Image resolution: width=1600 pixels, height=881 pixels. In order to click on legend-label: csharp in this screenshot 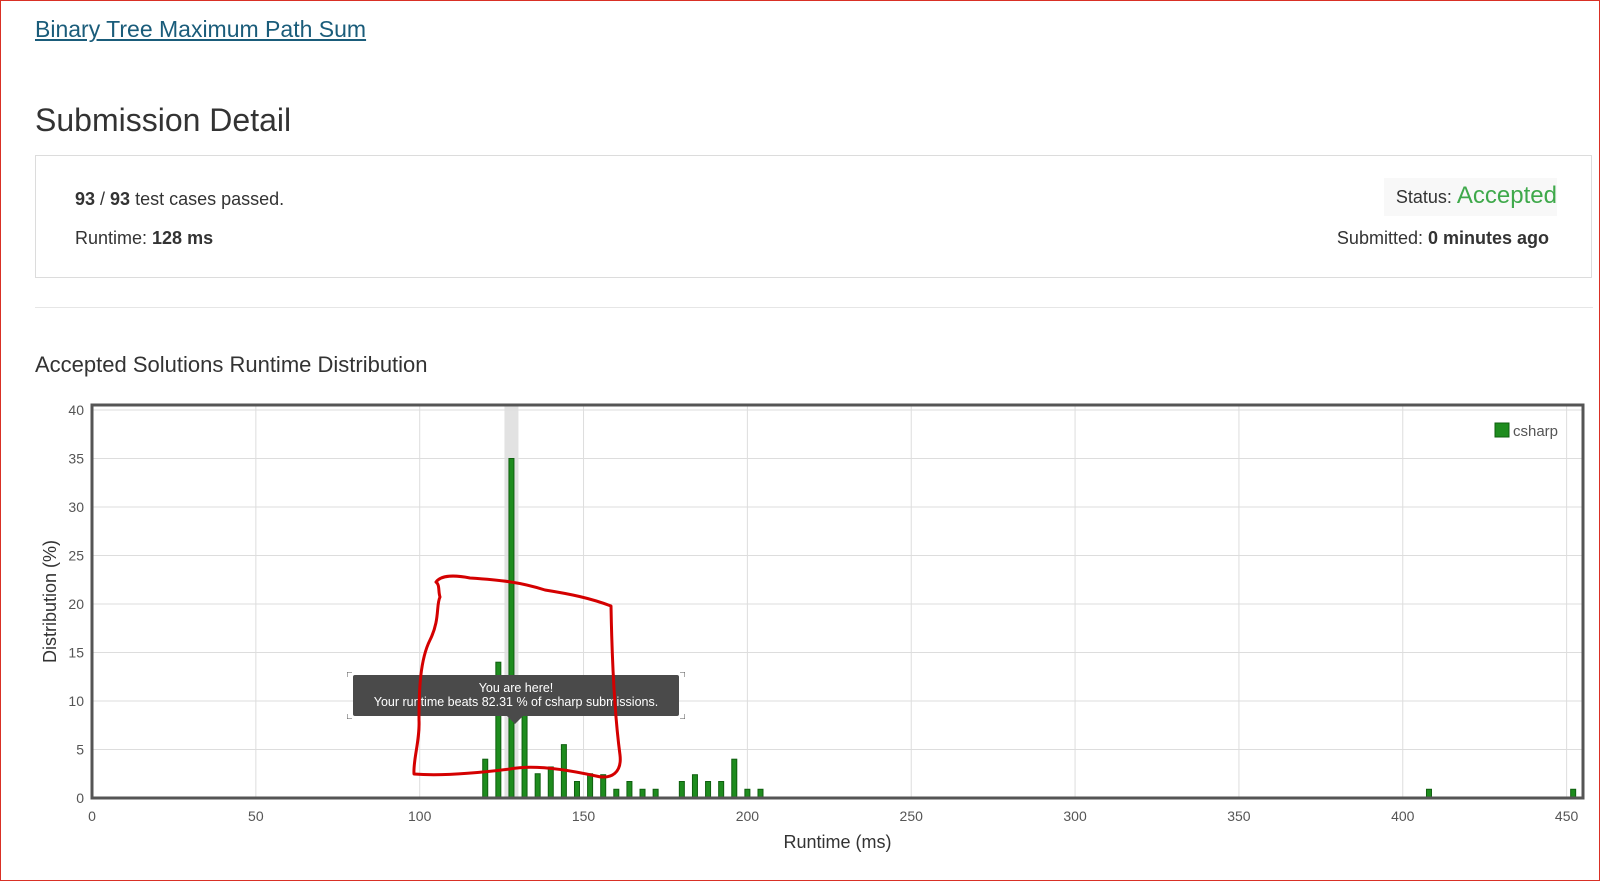, I will do `click(1535, 431)`.